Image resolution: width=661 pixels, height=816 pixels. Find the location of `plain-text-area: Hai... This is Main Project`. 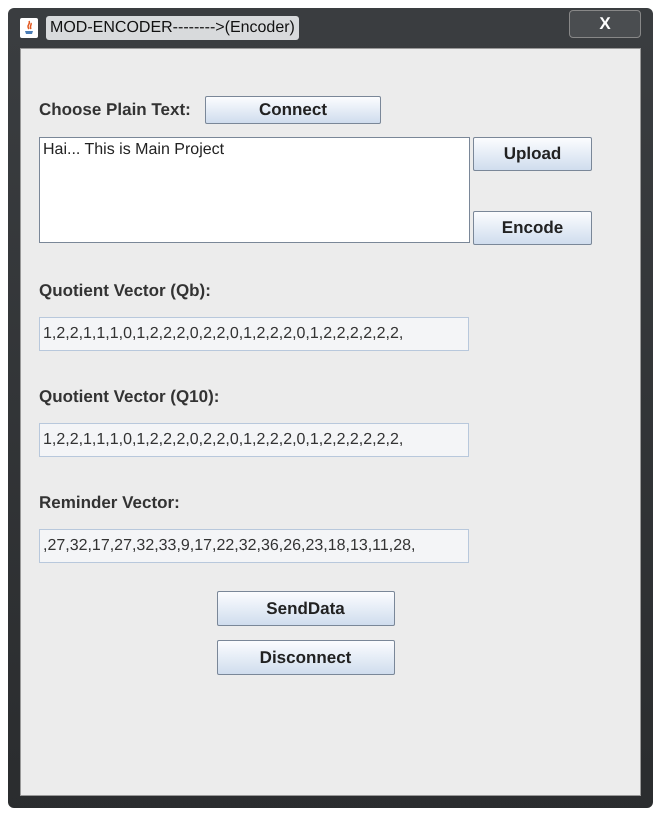

plain-text-area: Hai... This is Main Project is located at coordinates (254, 190).